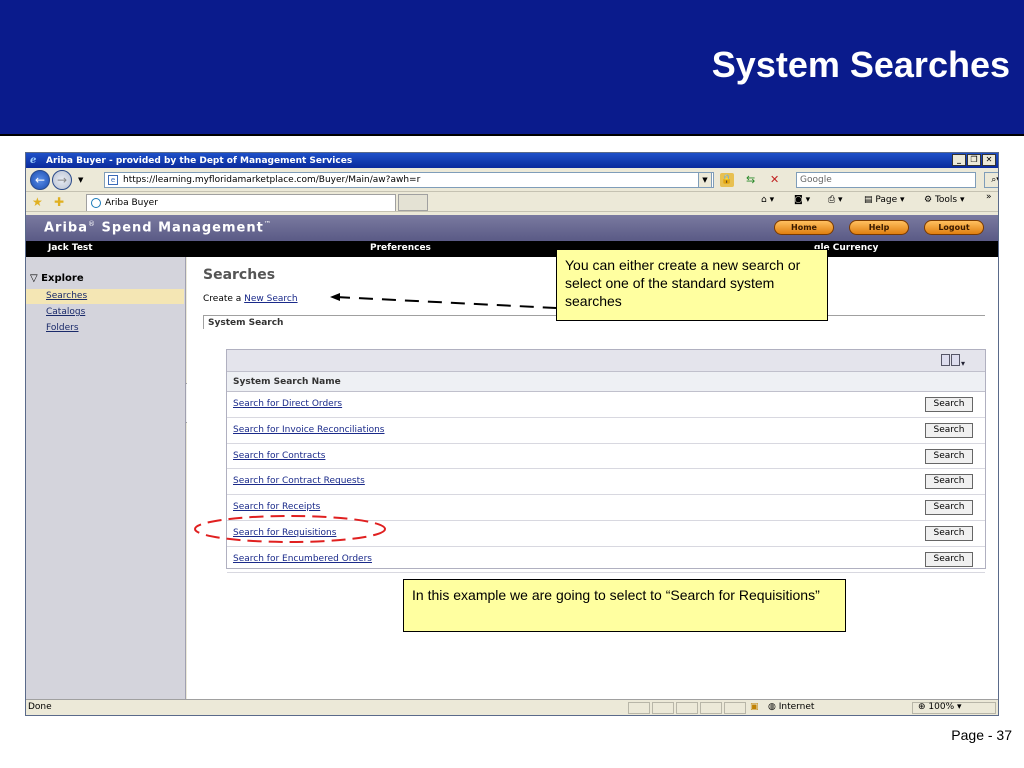 The width and height of the screenshot is (1024, 768). What do you see at coordinates (302, 559) in the screenshot?
I see `search-link: Search for Encumbered Orders` at bounding box center [302, 559].